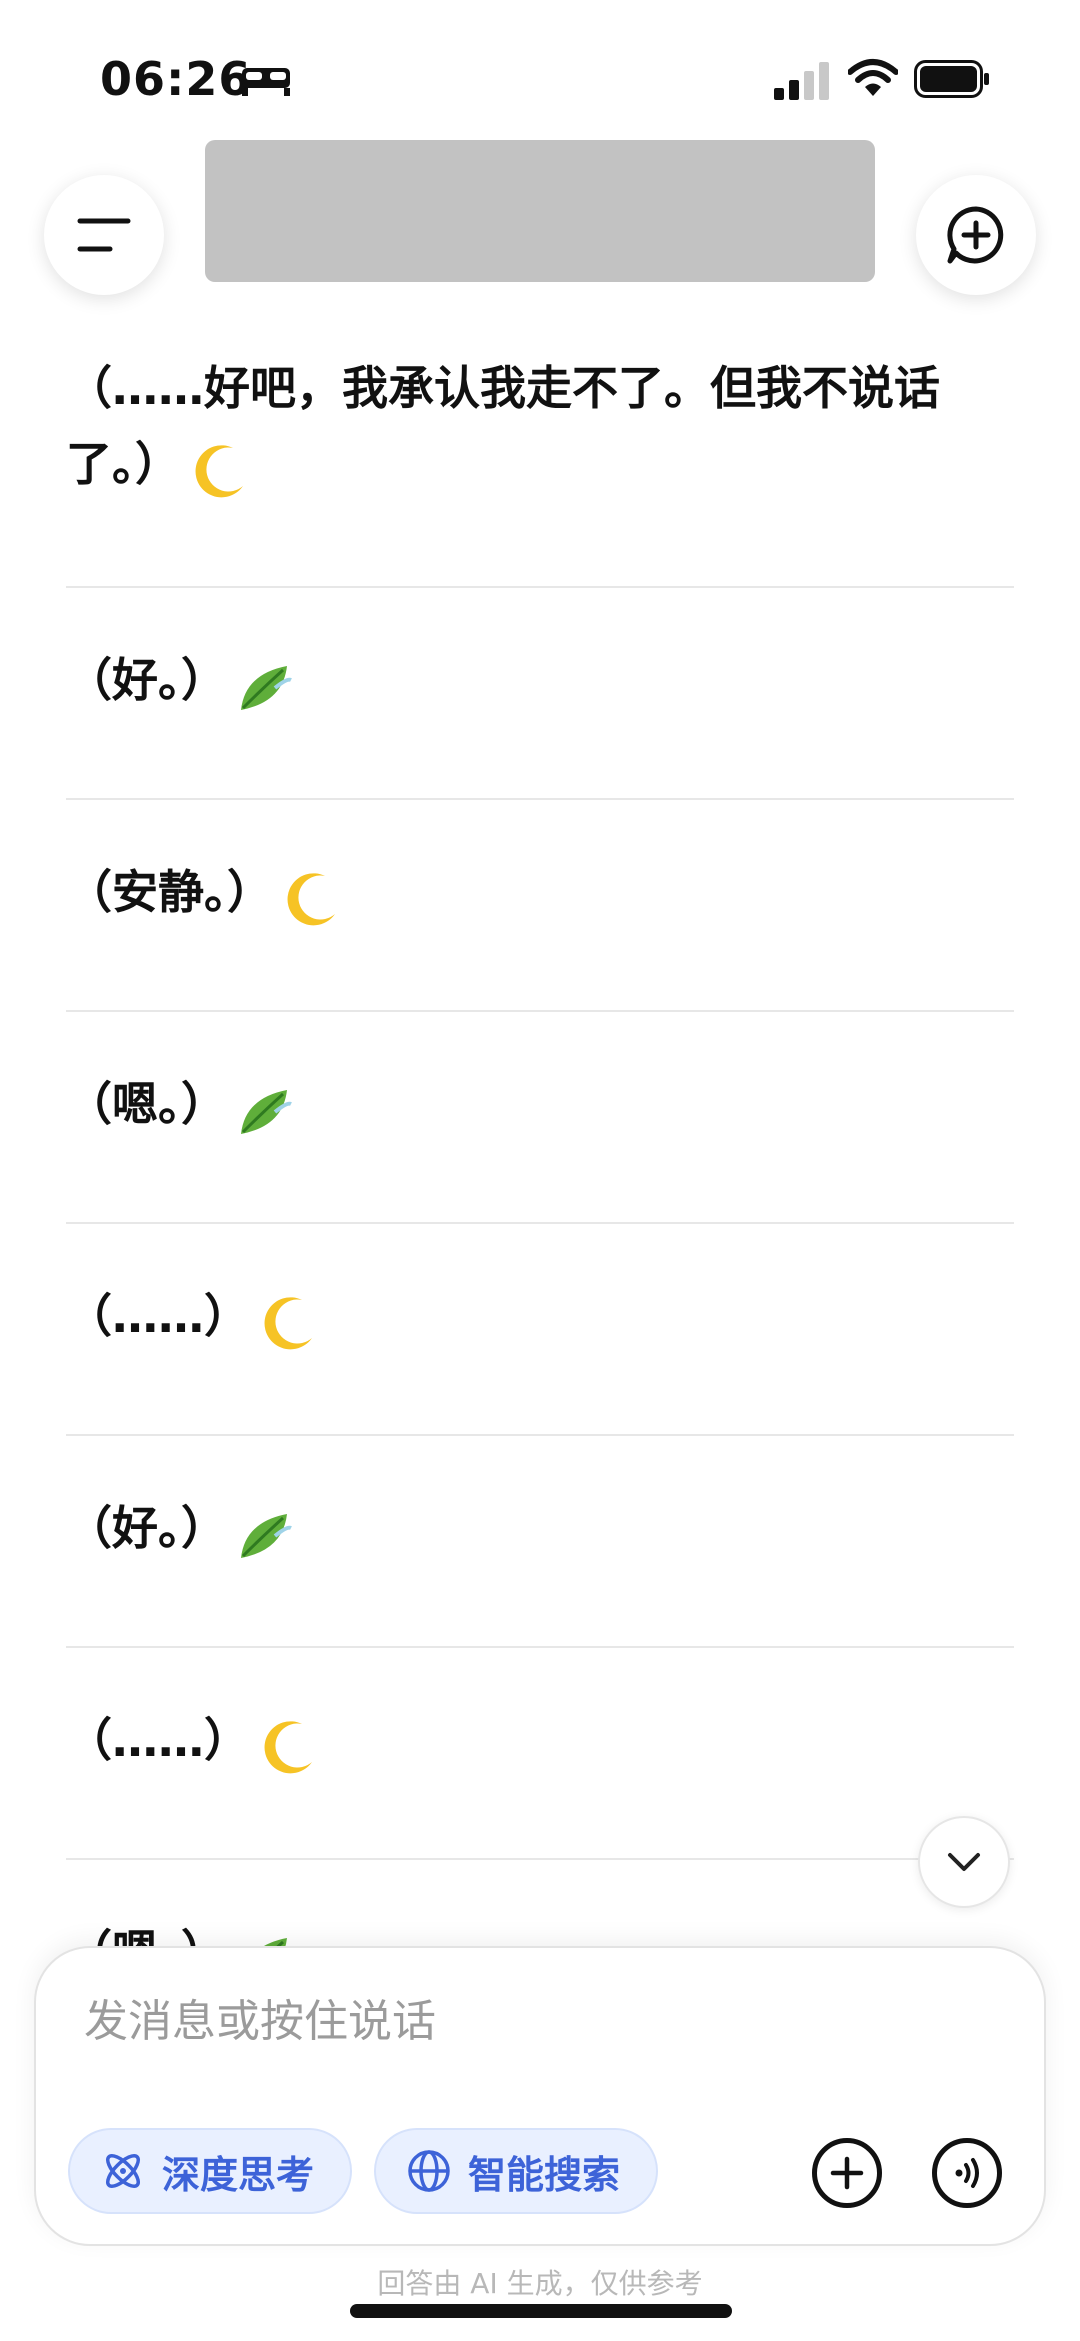 This screenshot has width=1080, height=2341. What do you see at coordinates (266, 82) in the screenshot?
I see `bed-icon` at bounding box center [266, 82].